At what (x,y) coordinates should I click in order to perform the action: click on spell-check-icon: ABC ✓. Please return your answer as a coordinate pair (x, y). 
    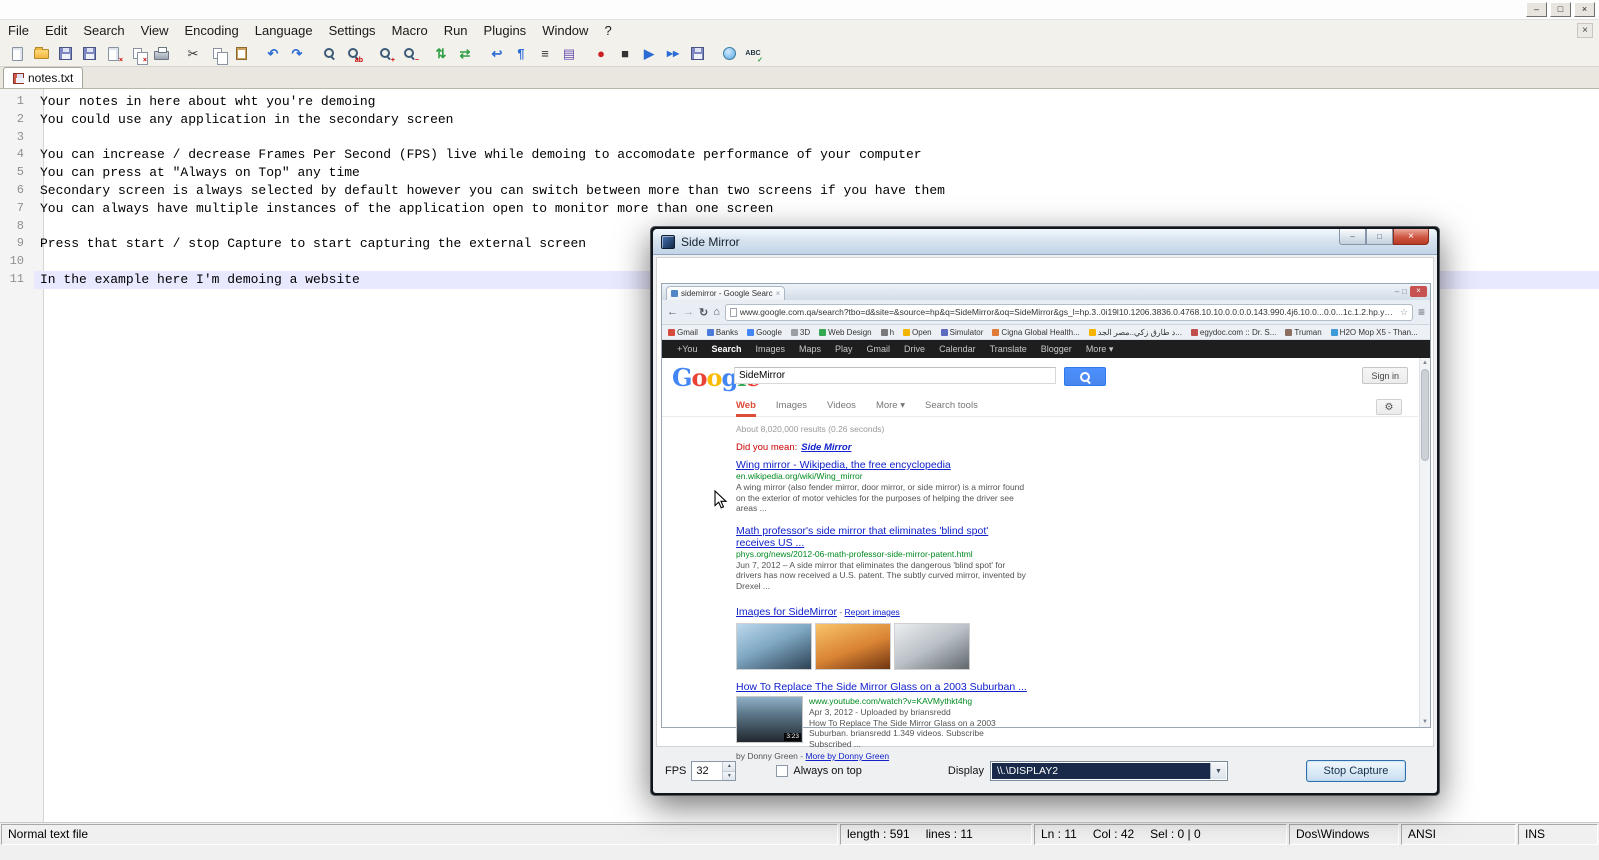
    Looking at the image, I should click on (753, 54).